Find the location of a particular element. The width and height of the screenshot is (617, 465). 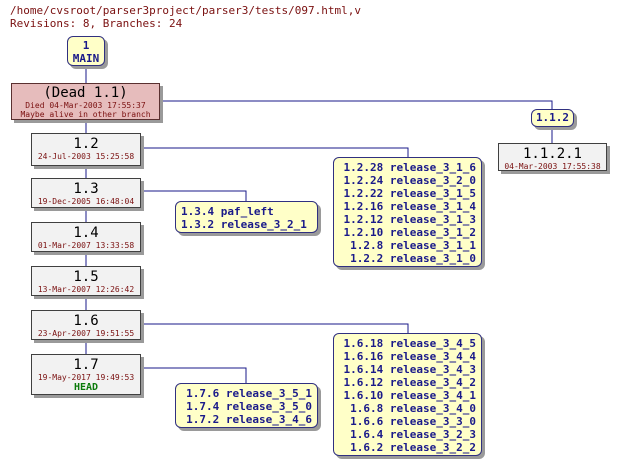

revision-1-7: 1.7 19-May-2017 19:49:53 HEAD is located at coordinates (86, 374).